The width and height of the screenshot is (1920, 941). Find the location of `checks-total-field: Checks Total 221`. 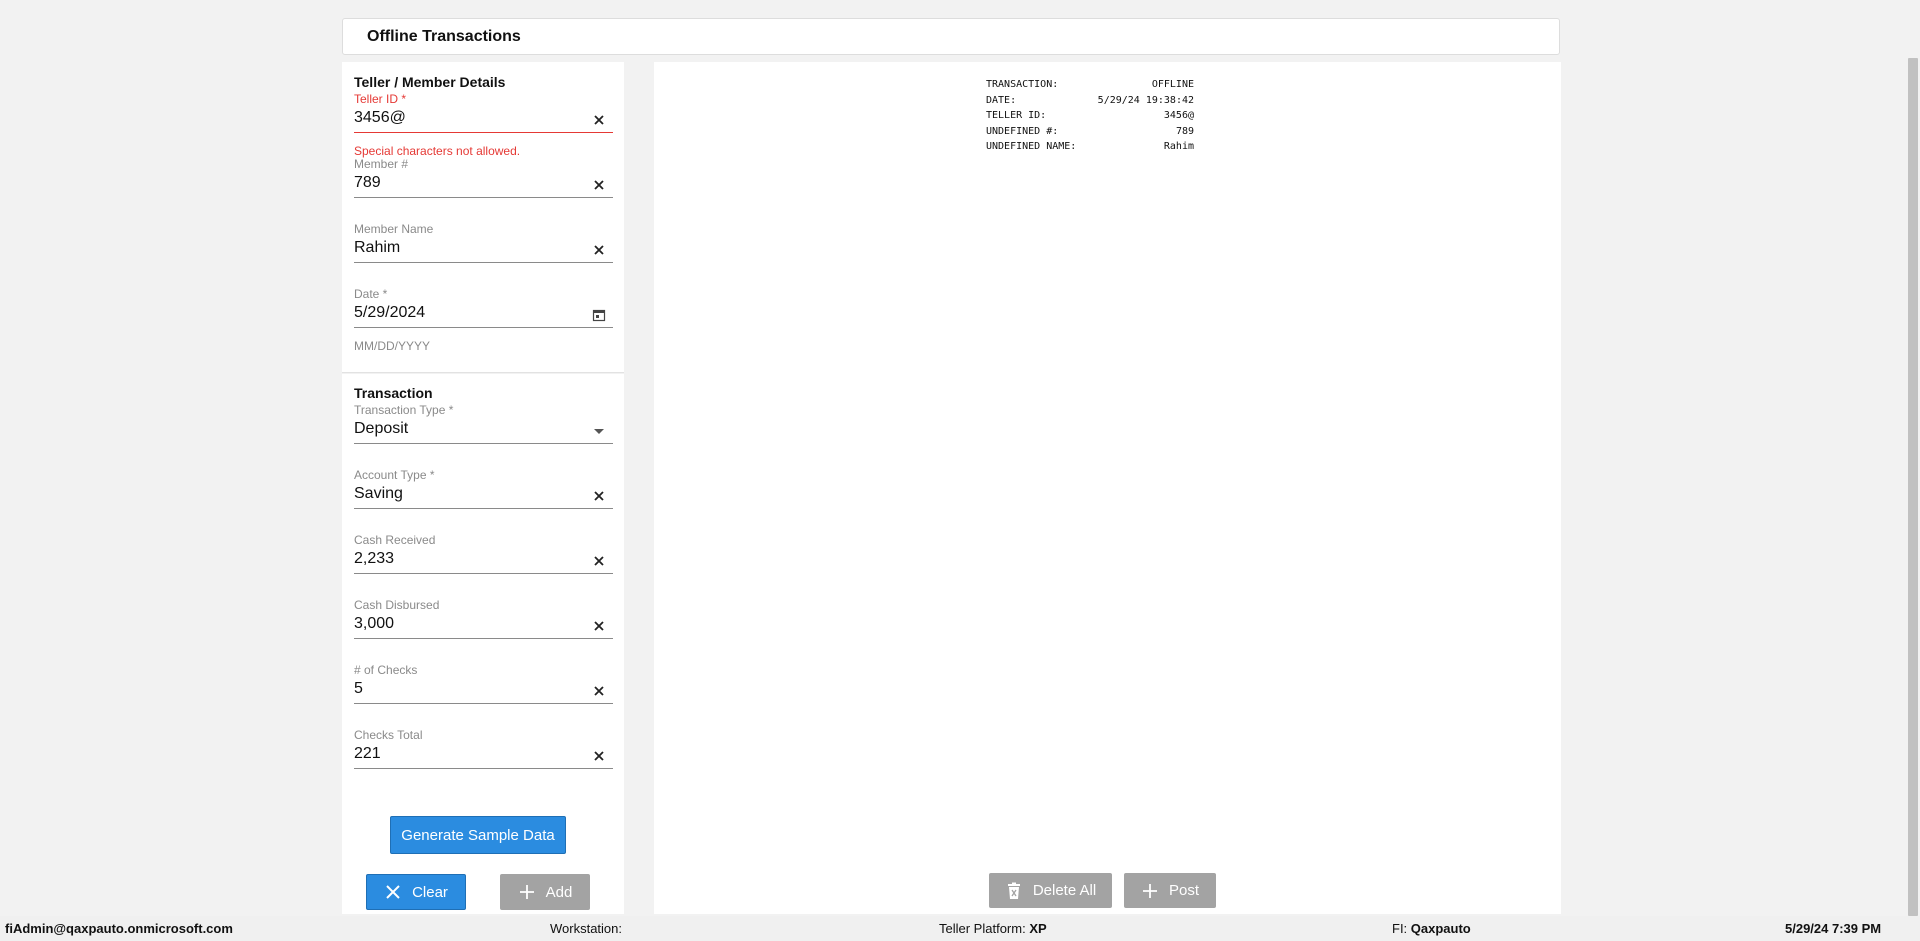

checks-total-field: Checks Total 221 is located at coordinates (483, 753).